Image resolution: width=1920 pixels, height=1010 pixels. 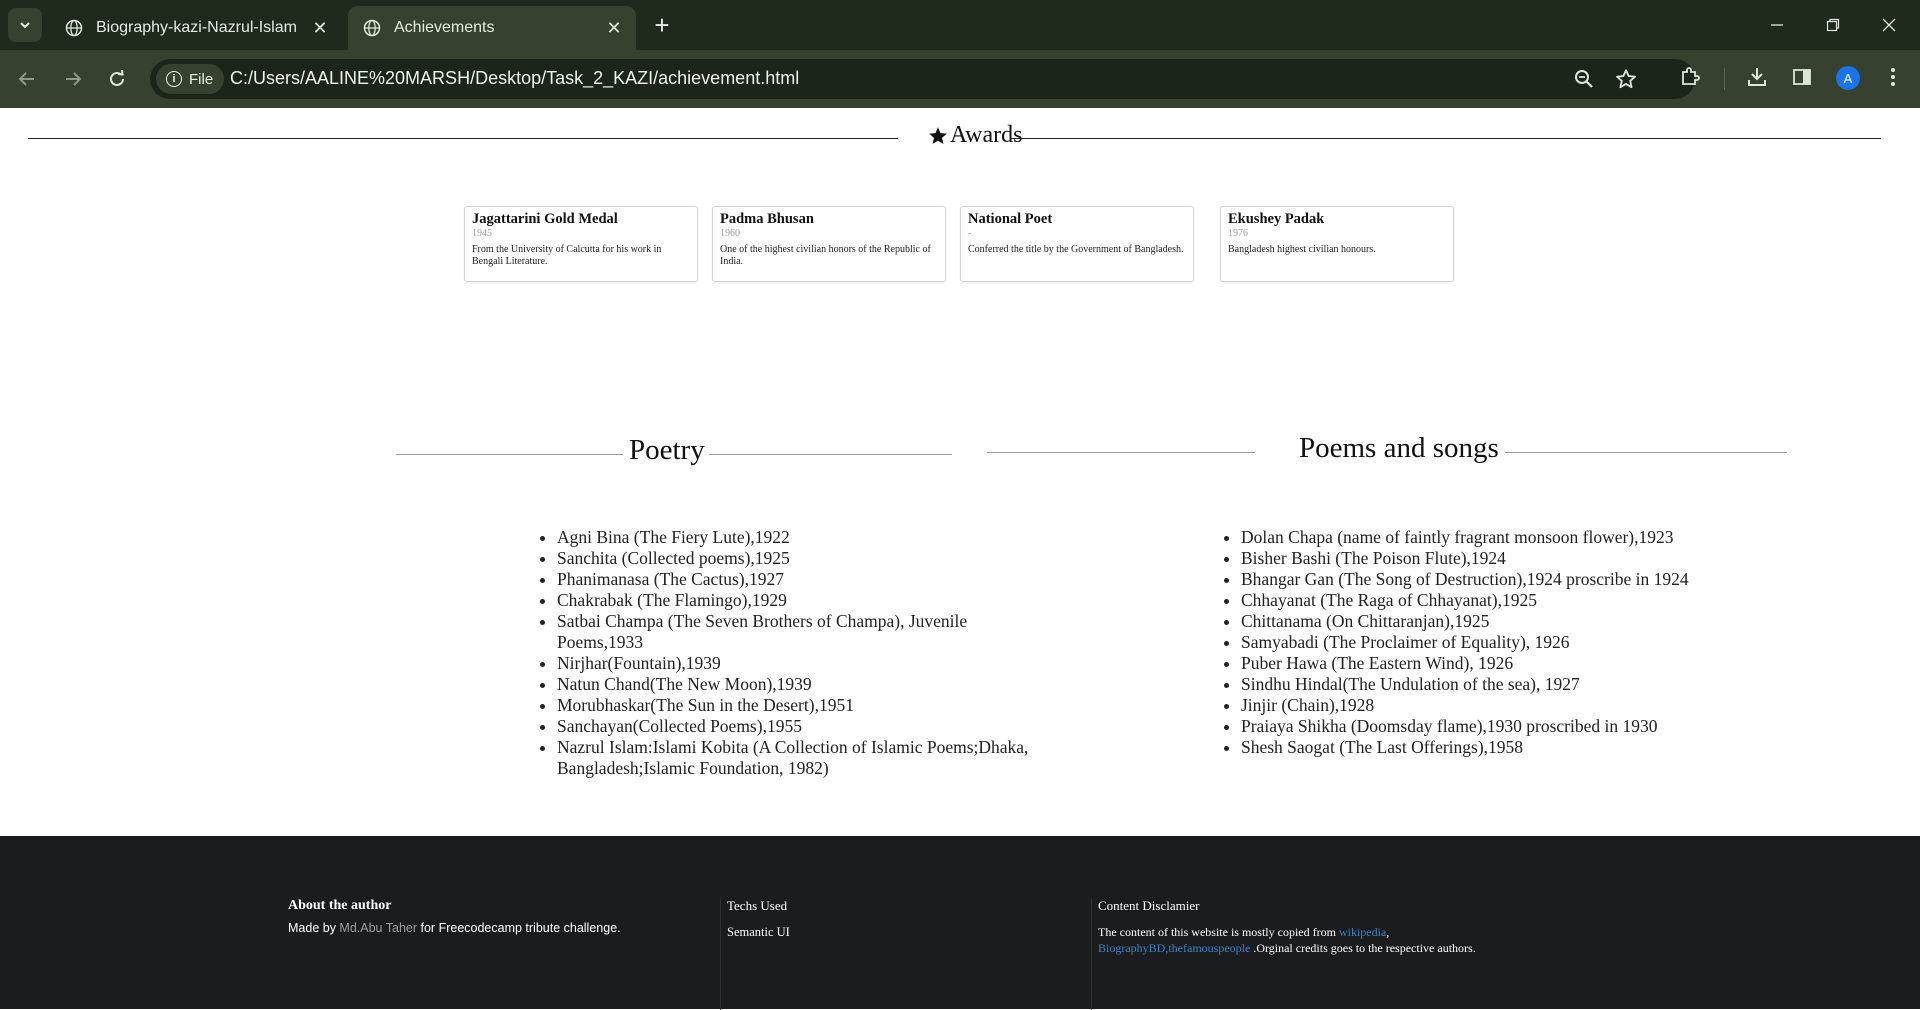 What do you see at coordinates (378, 928) in the screenshot?
I see `author-link: Md.Abu Taher` at bounding box center [378, 928].